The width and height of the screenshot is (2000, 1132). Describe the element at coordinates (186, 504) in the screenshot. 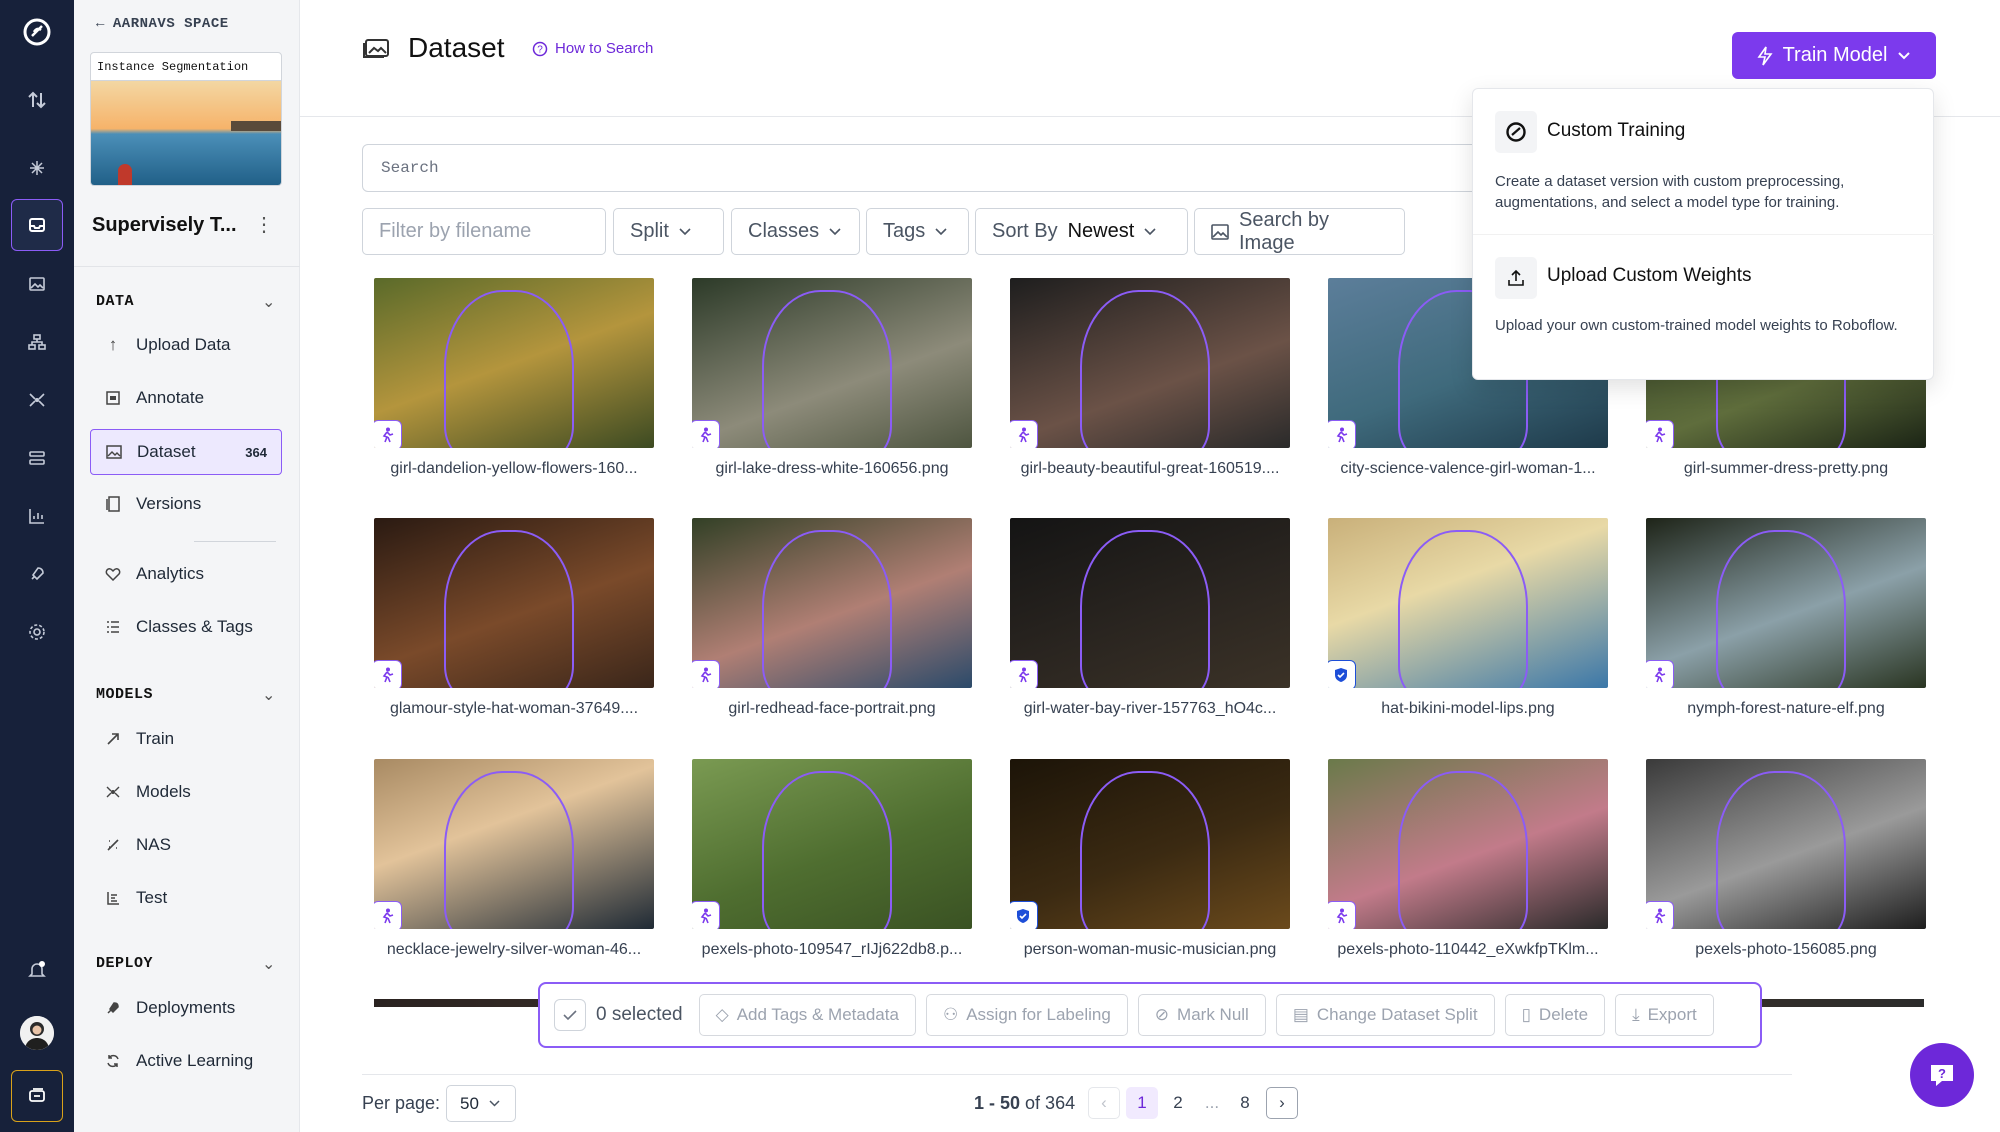

I see `sidebar-item-versions: Versions` at that location.